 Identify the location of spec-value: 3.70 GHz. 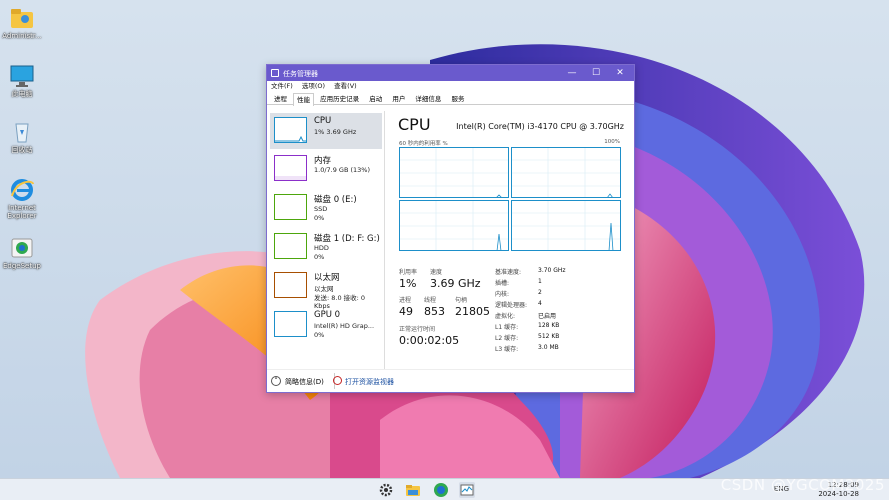
(552, 270).